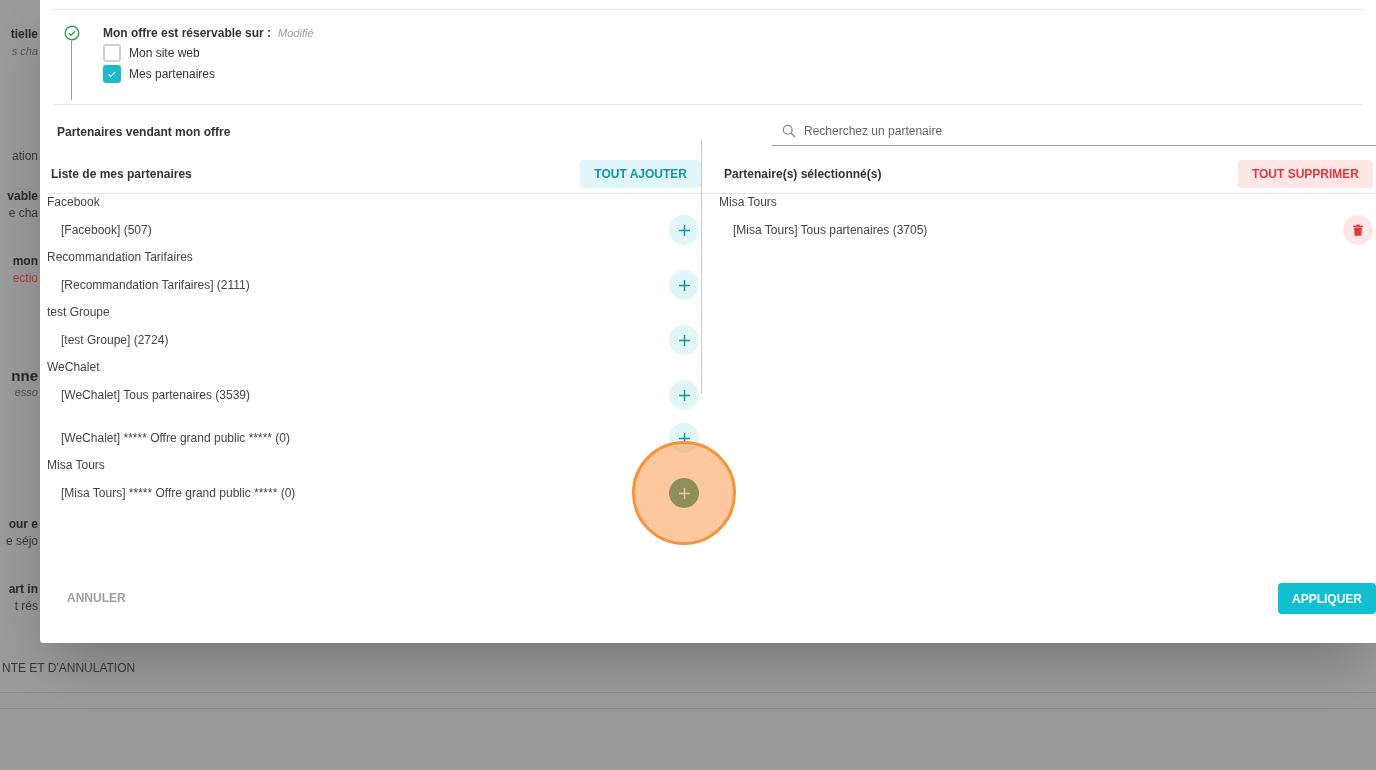  Describe the element at coordinates (178, 493) in the screenshot. I see `partner-name: [Misa Tours] ***** Offre grand public ***** (0)` at that location.